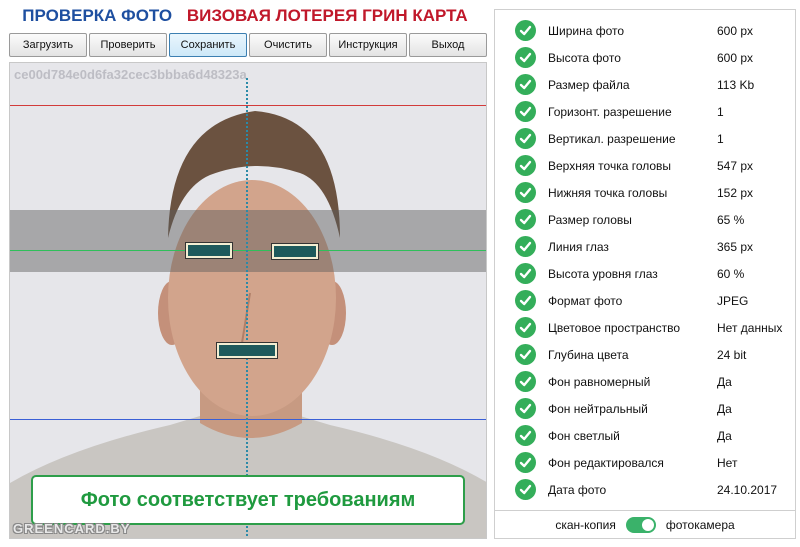 This screenshot has width=800, height=547. I want to click on check-label: Глубина цвета, so click(588, 354).